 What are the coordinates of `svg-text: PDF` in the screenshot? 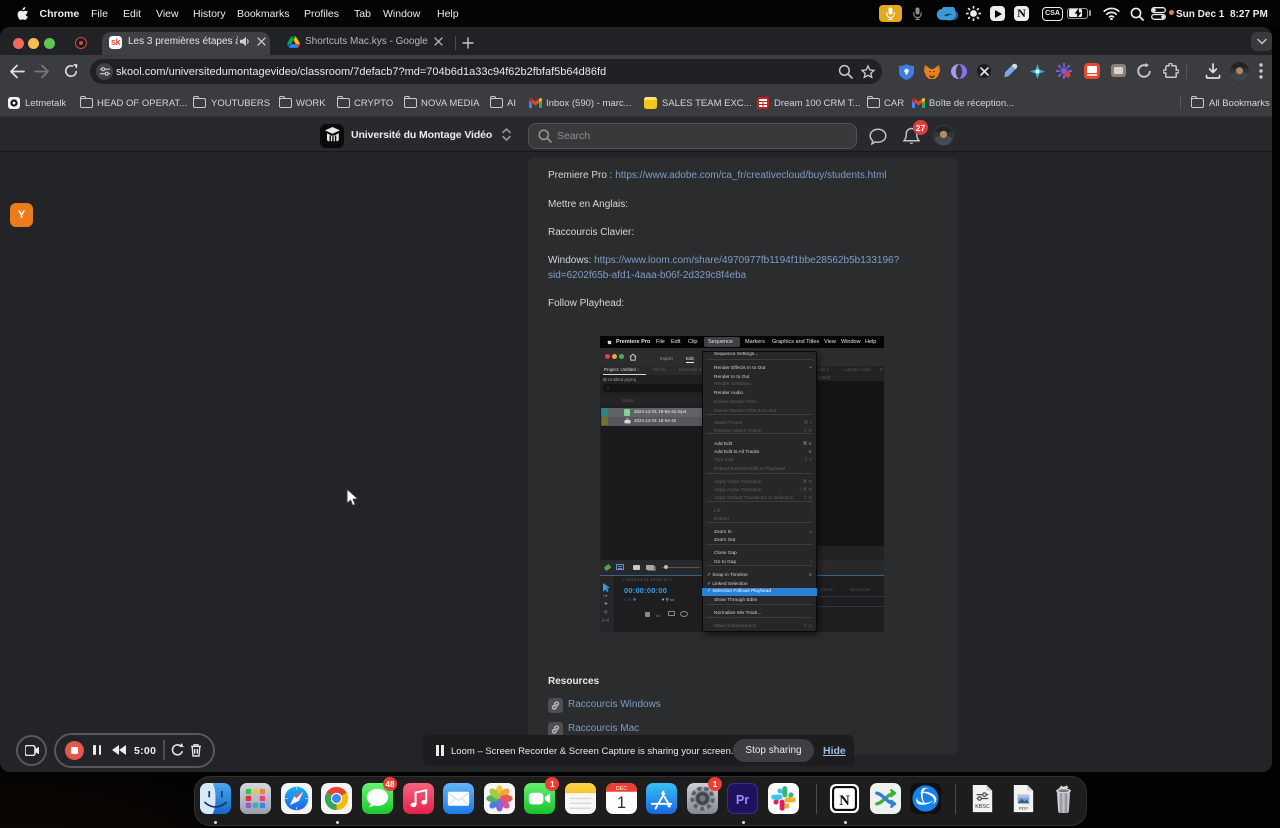 It's located at (1023, 809).